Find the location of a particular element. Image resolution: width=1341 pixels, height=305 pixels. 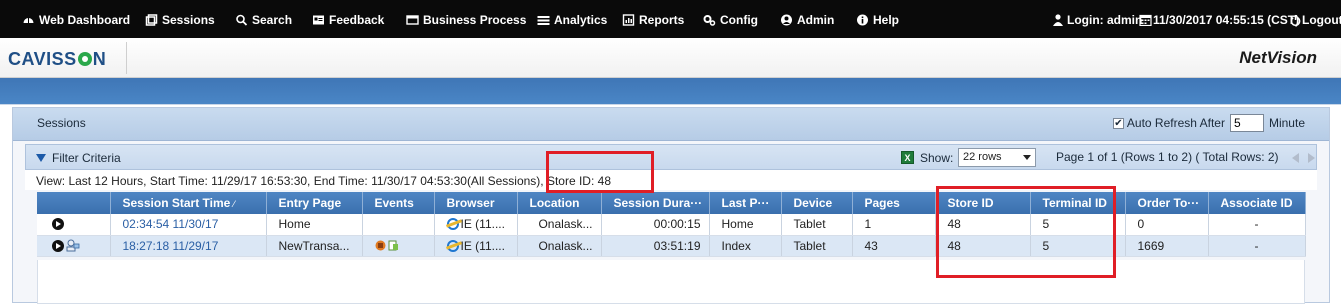

auto-refresh-input is located at coordinates (1246, 123).